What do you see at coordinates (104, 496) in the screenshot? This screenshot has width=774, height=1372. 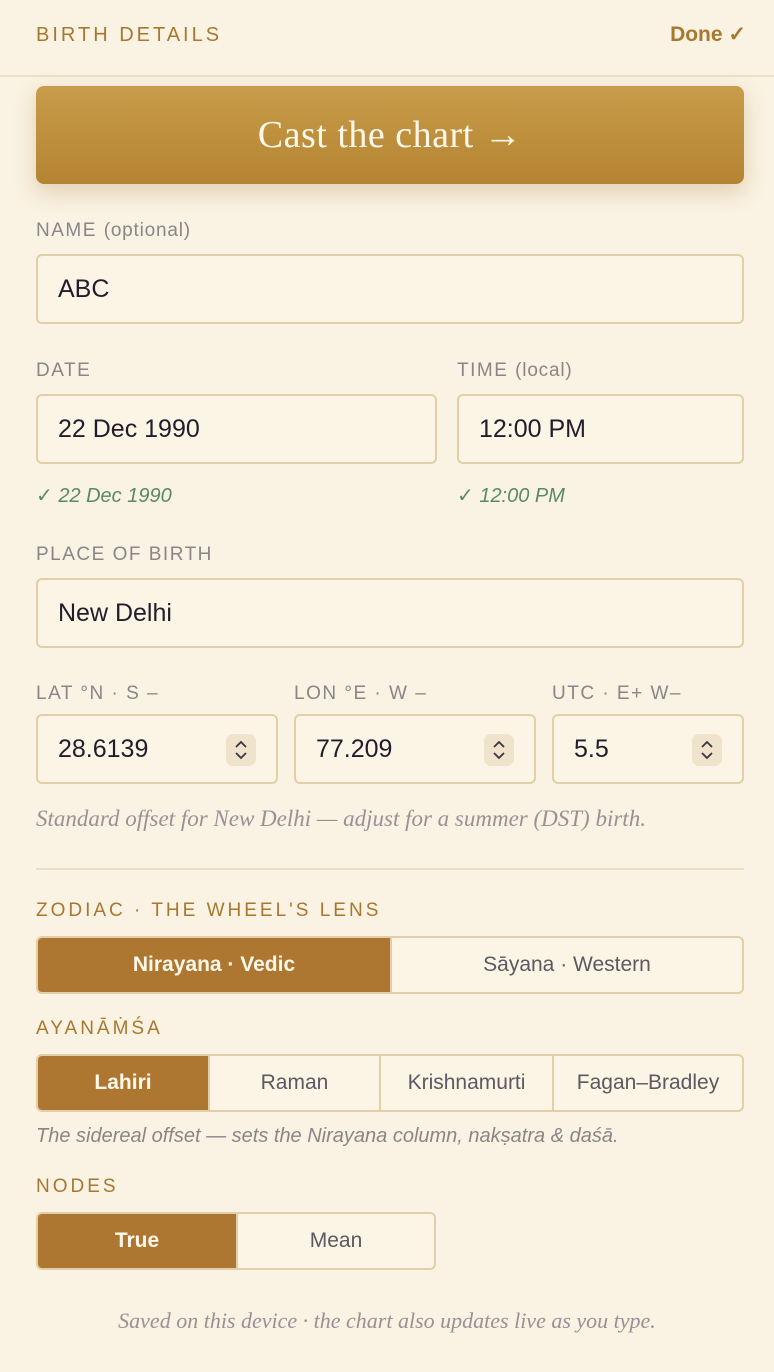 I see `date-confirmation: ✓ 22 Dec 1990` at bounding box center [104, 496].